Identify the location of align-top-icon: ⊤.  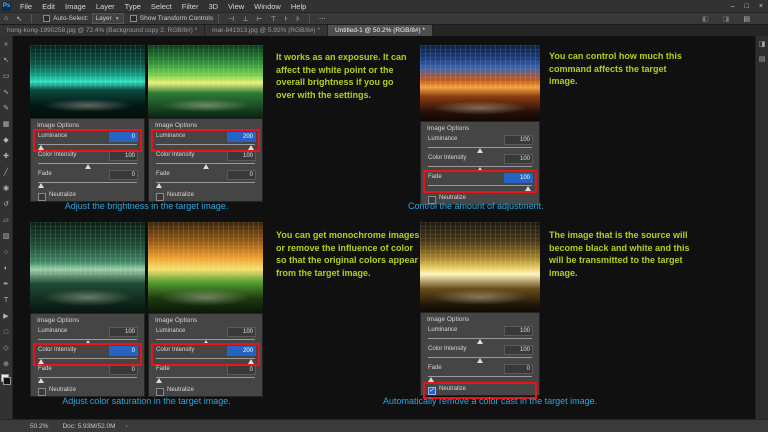
(273, 19).